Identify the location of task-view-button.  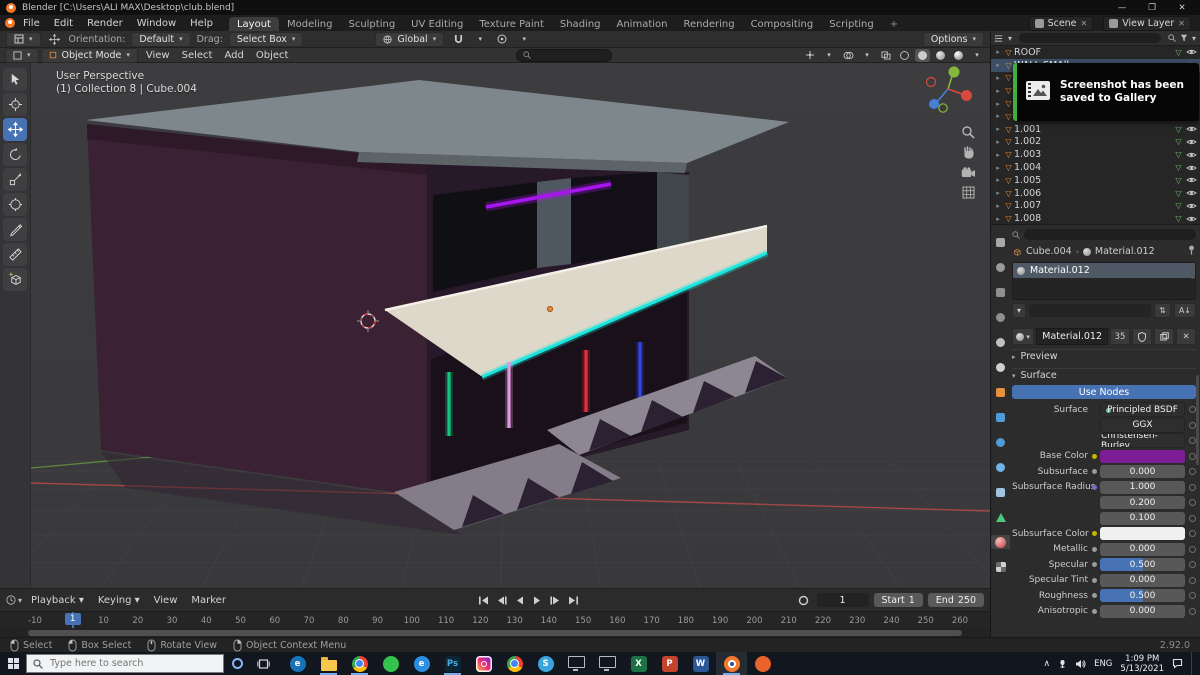
(263, 663).